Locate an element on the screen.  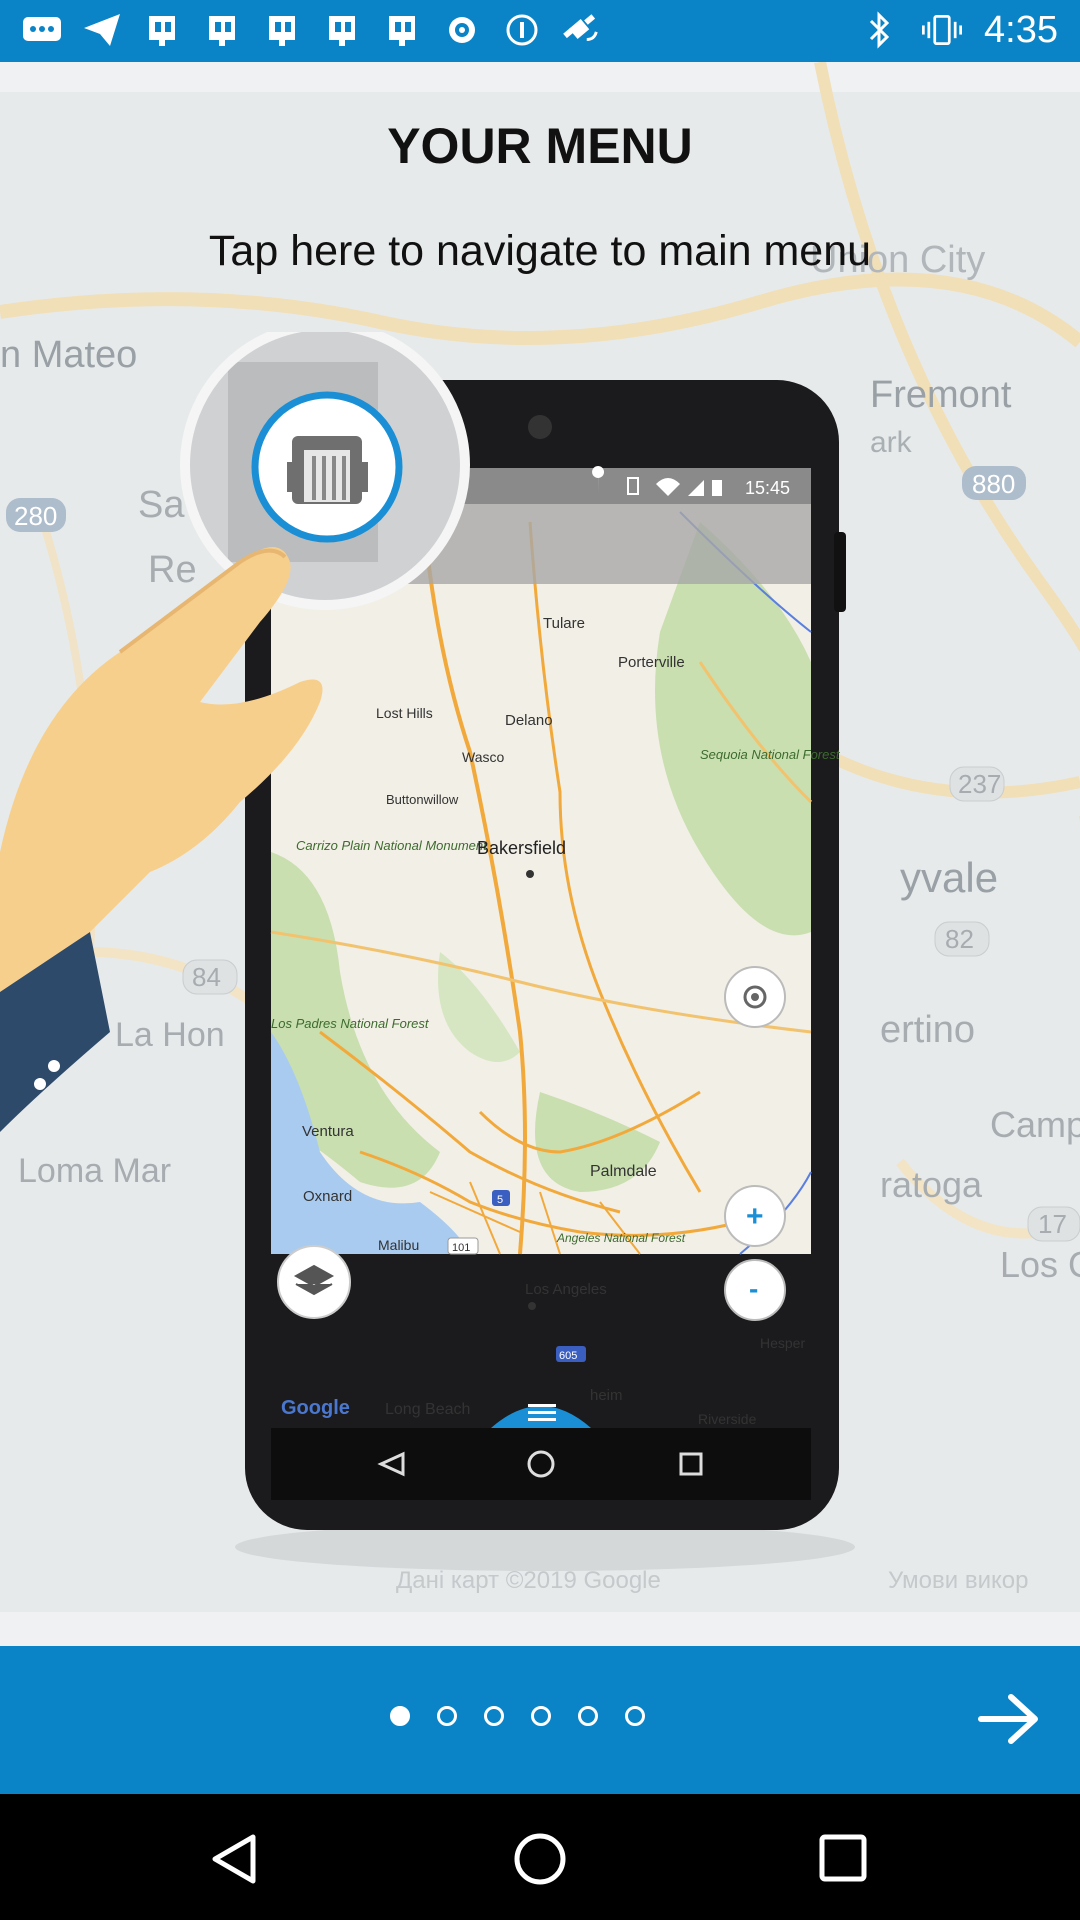
page-title: YOUR MENU is located at coordinates (540, 146).